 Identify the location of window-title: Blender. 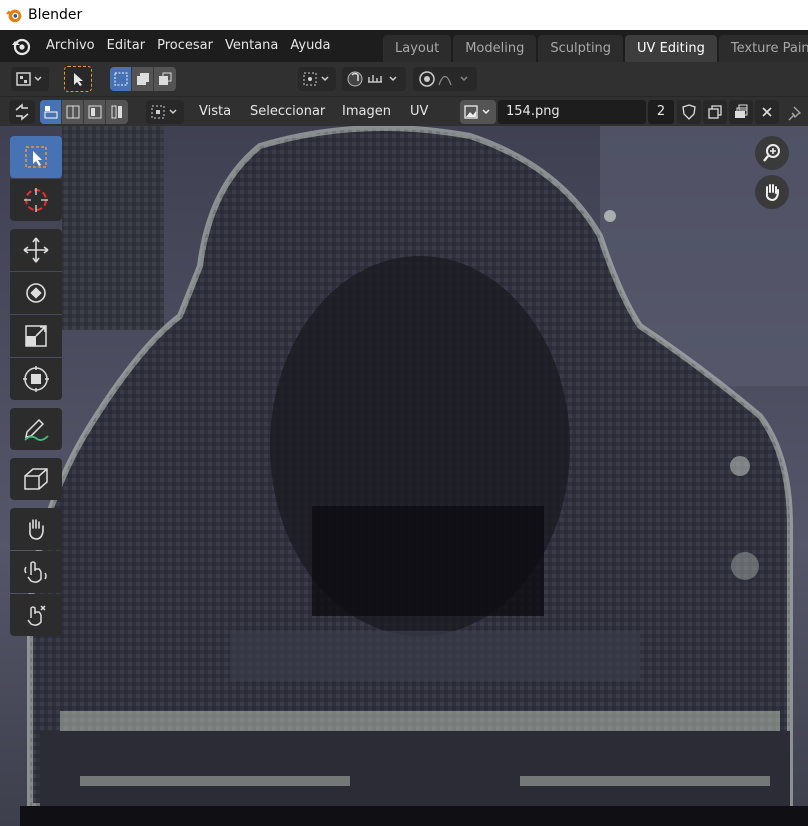
(55, 15).